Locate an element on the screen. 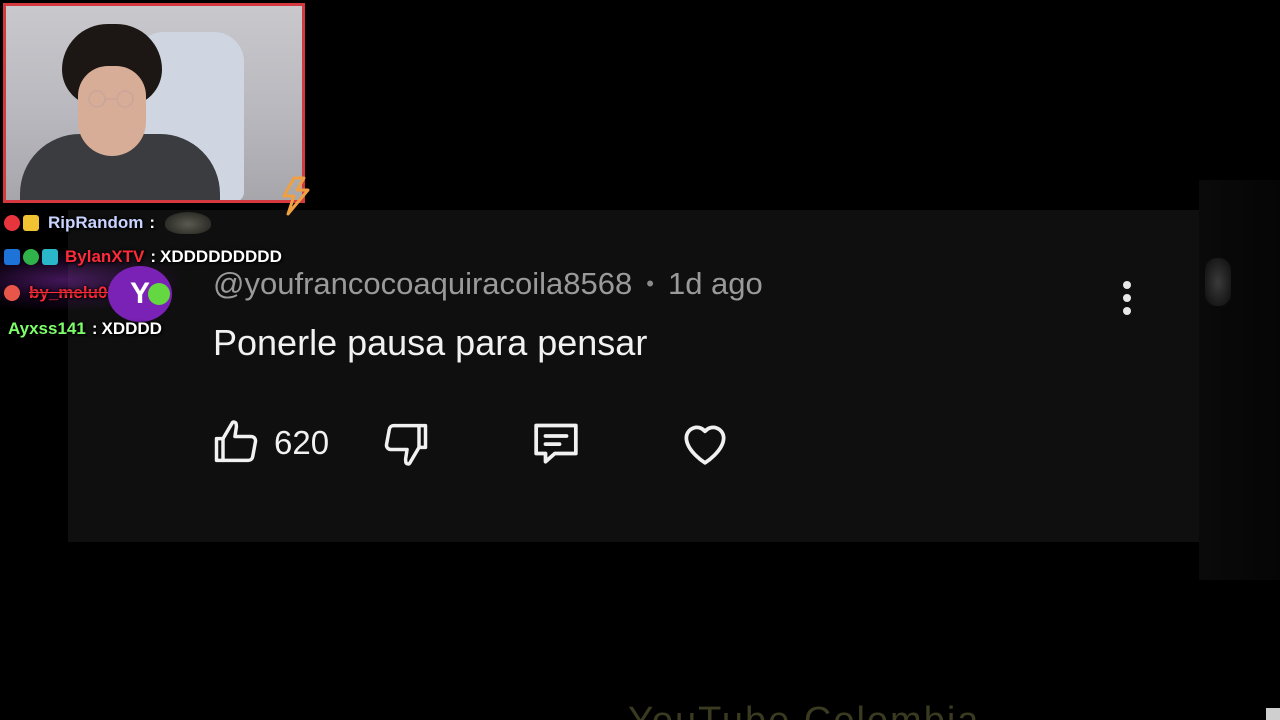 This screenshot has width=1280, height=720. chat-message: RipRandom : is located at coordinates (108, 223).